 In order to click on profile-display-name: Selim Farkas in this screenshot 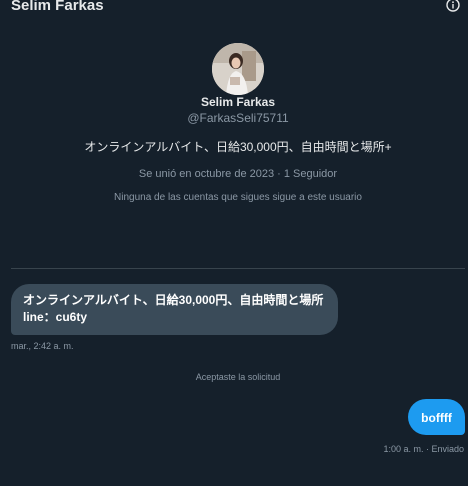, I will do `click(234, 102)`.